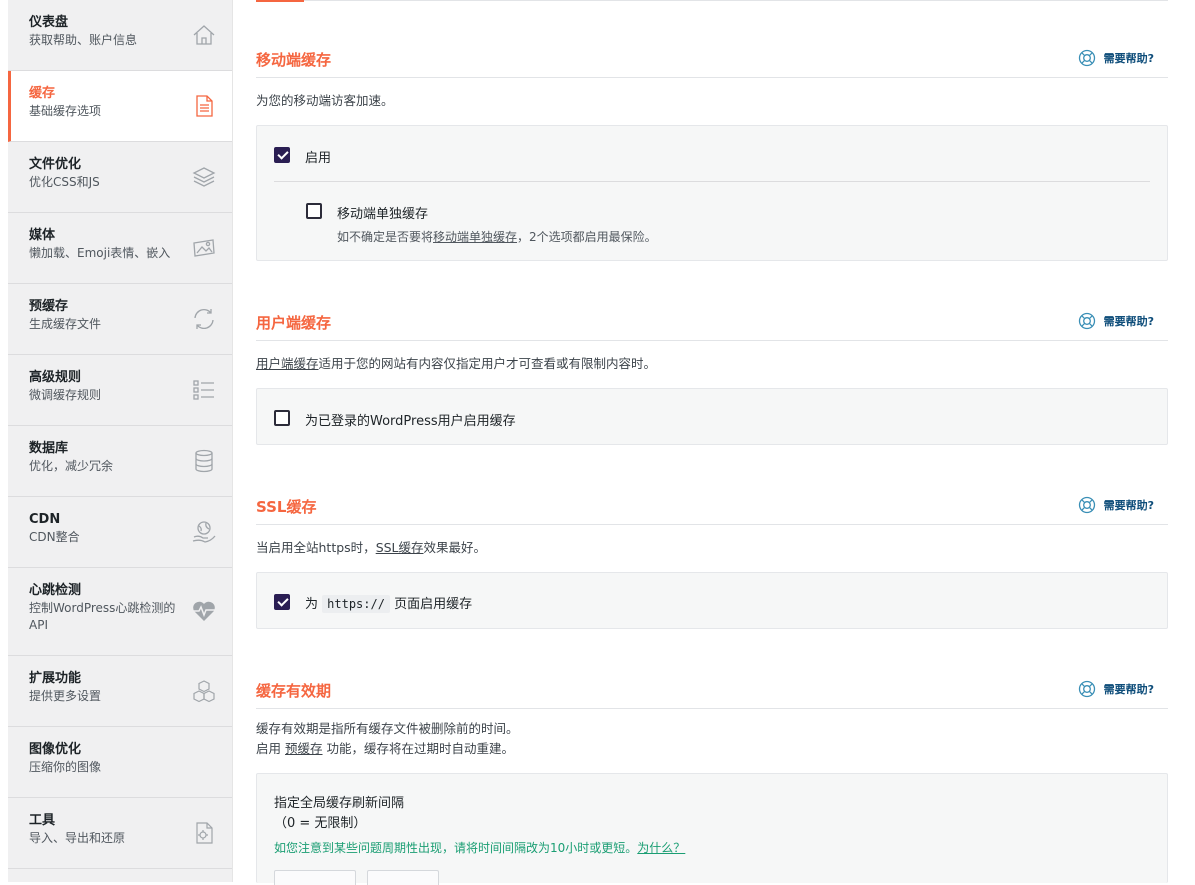 The width and height of the screenshot is (1195, 885). What do you see at coordinates (712, 364) in the screenshot?
I see `section-description: 用户端缓存适用于您的网站有内容仅指定用户才可查看或有限制内容时。` at bounding box center [712, 364].